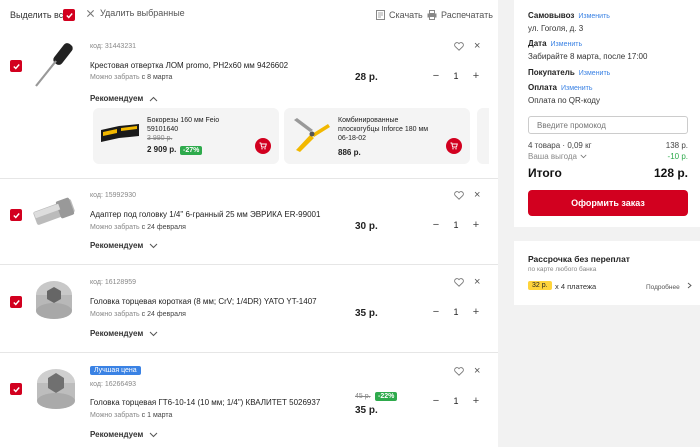 The image size is (700, 447). What do you see at coordinates (363, 396) in the screenshot?
I see `item-old-price: 45 р.` at bounding box center [363, 396].